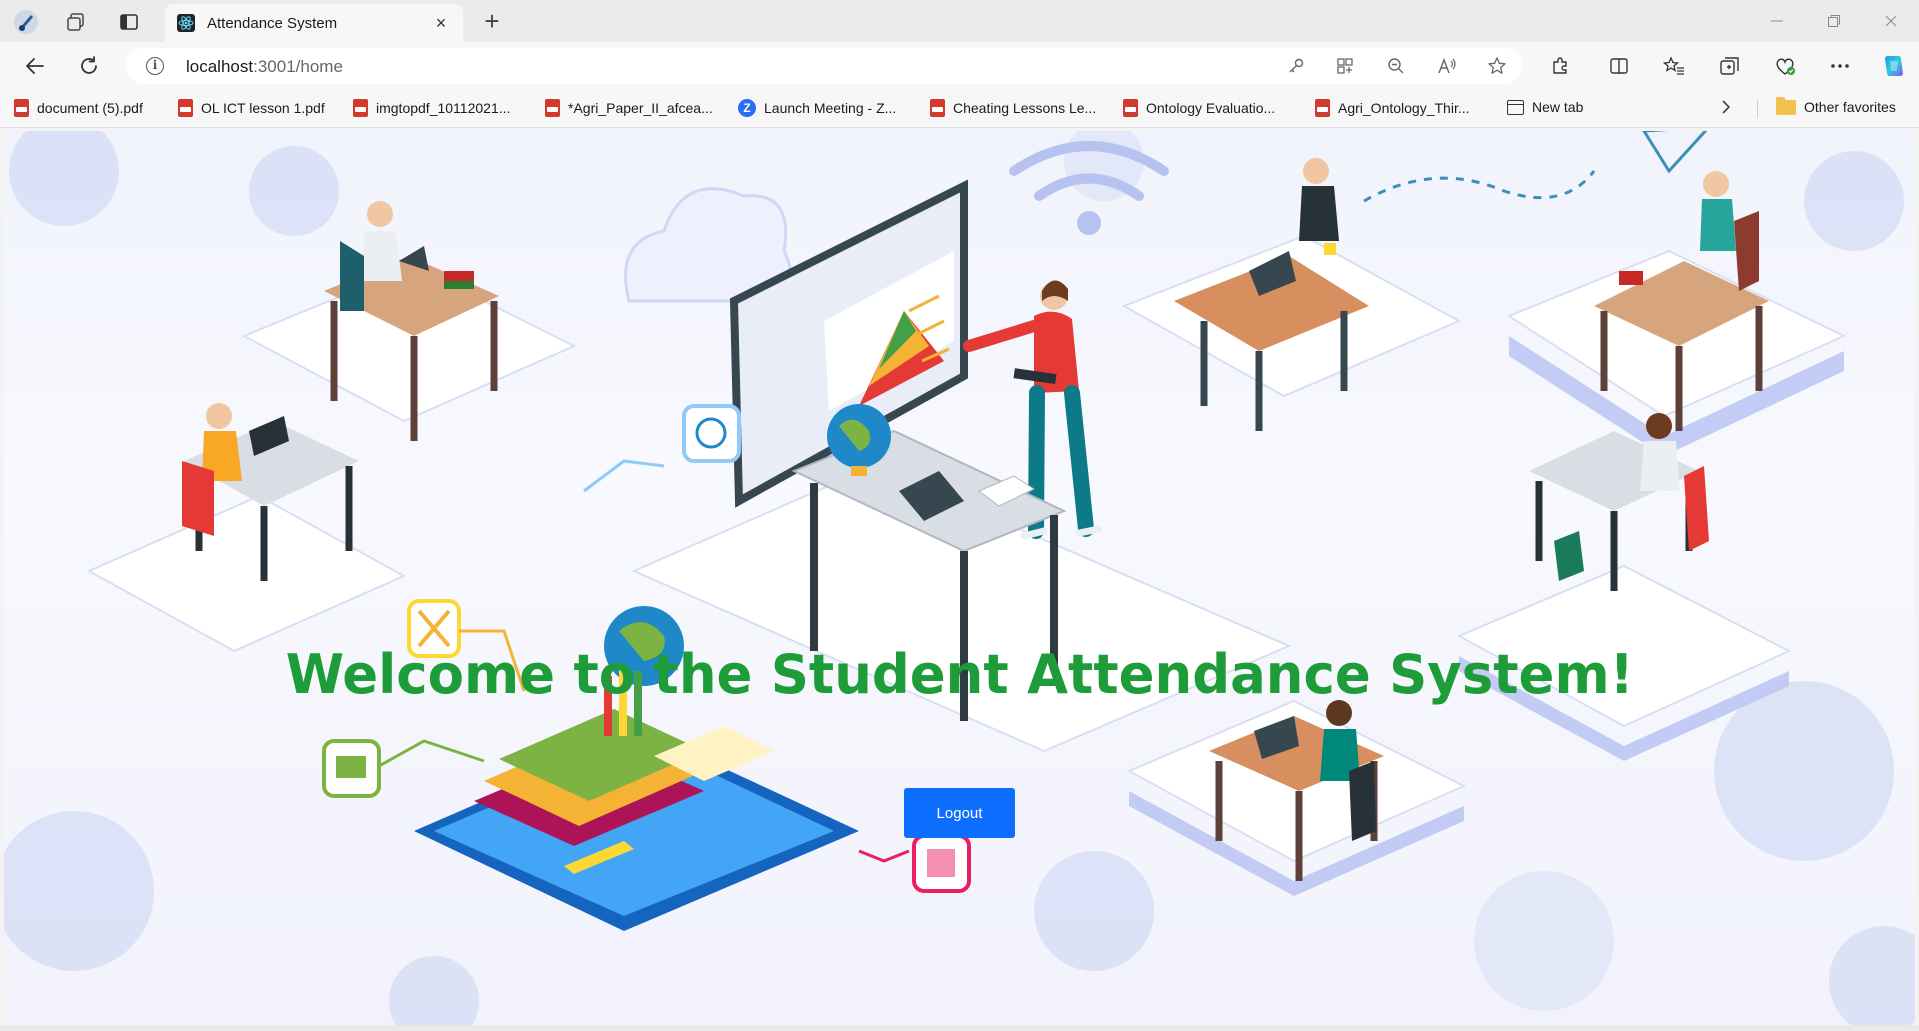 The height and width of the screenshot is (1031, 1919). What do you see at coordinates (959, 21) in the screenshot?
I see `title-bar: Attendance System × +` at bounding box center [959, 21].